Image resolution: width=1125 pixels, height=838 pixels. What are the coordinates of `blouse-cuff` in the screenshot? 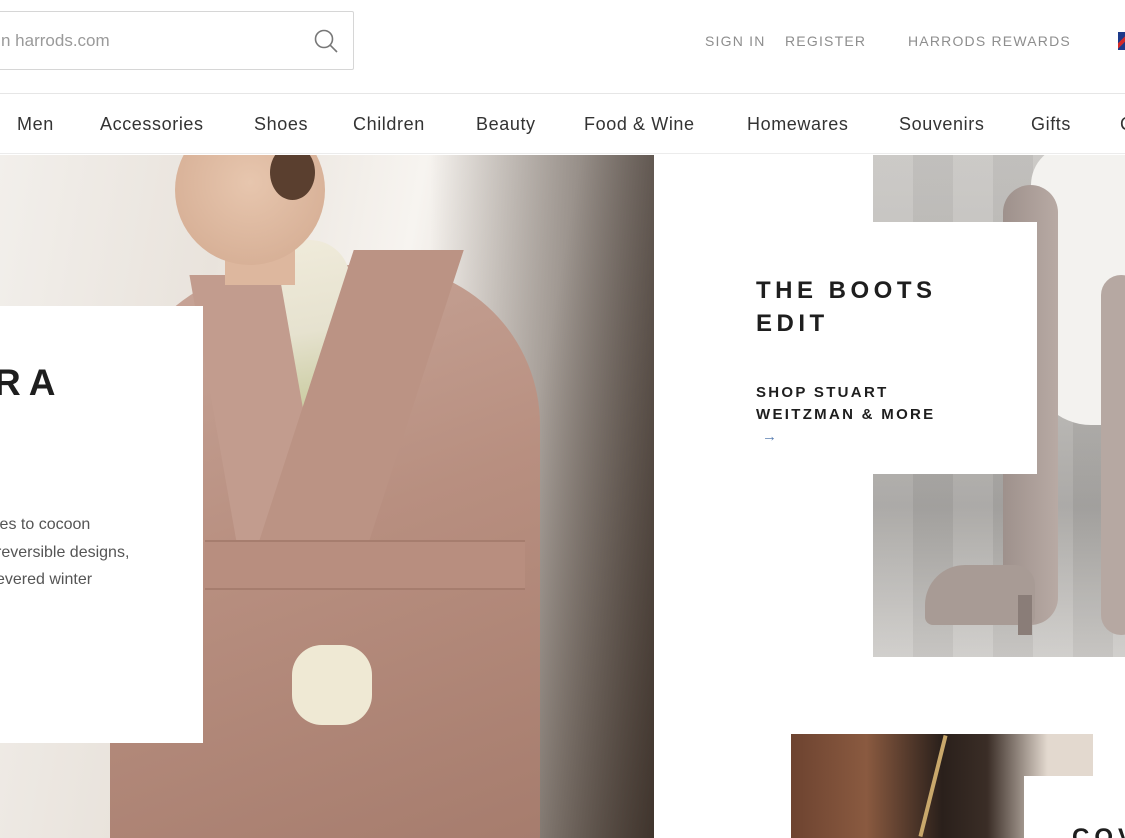 It's located at (332, 685).